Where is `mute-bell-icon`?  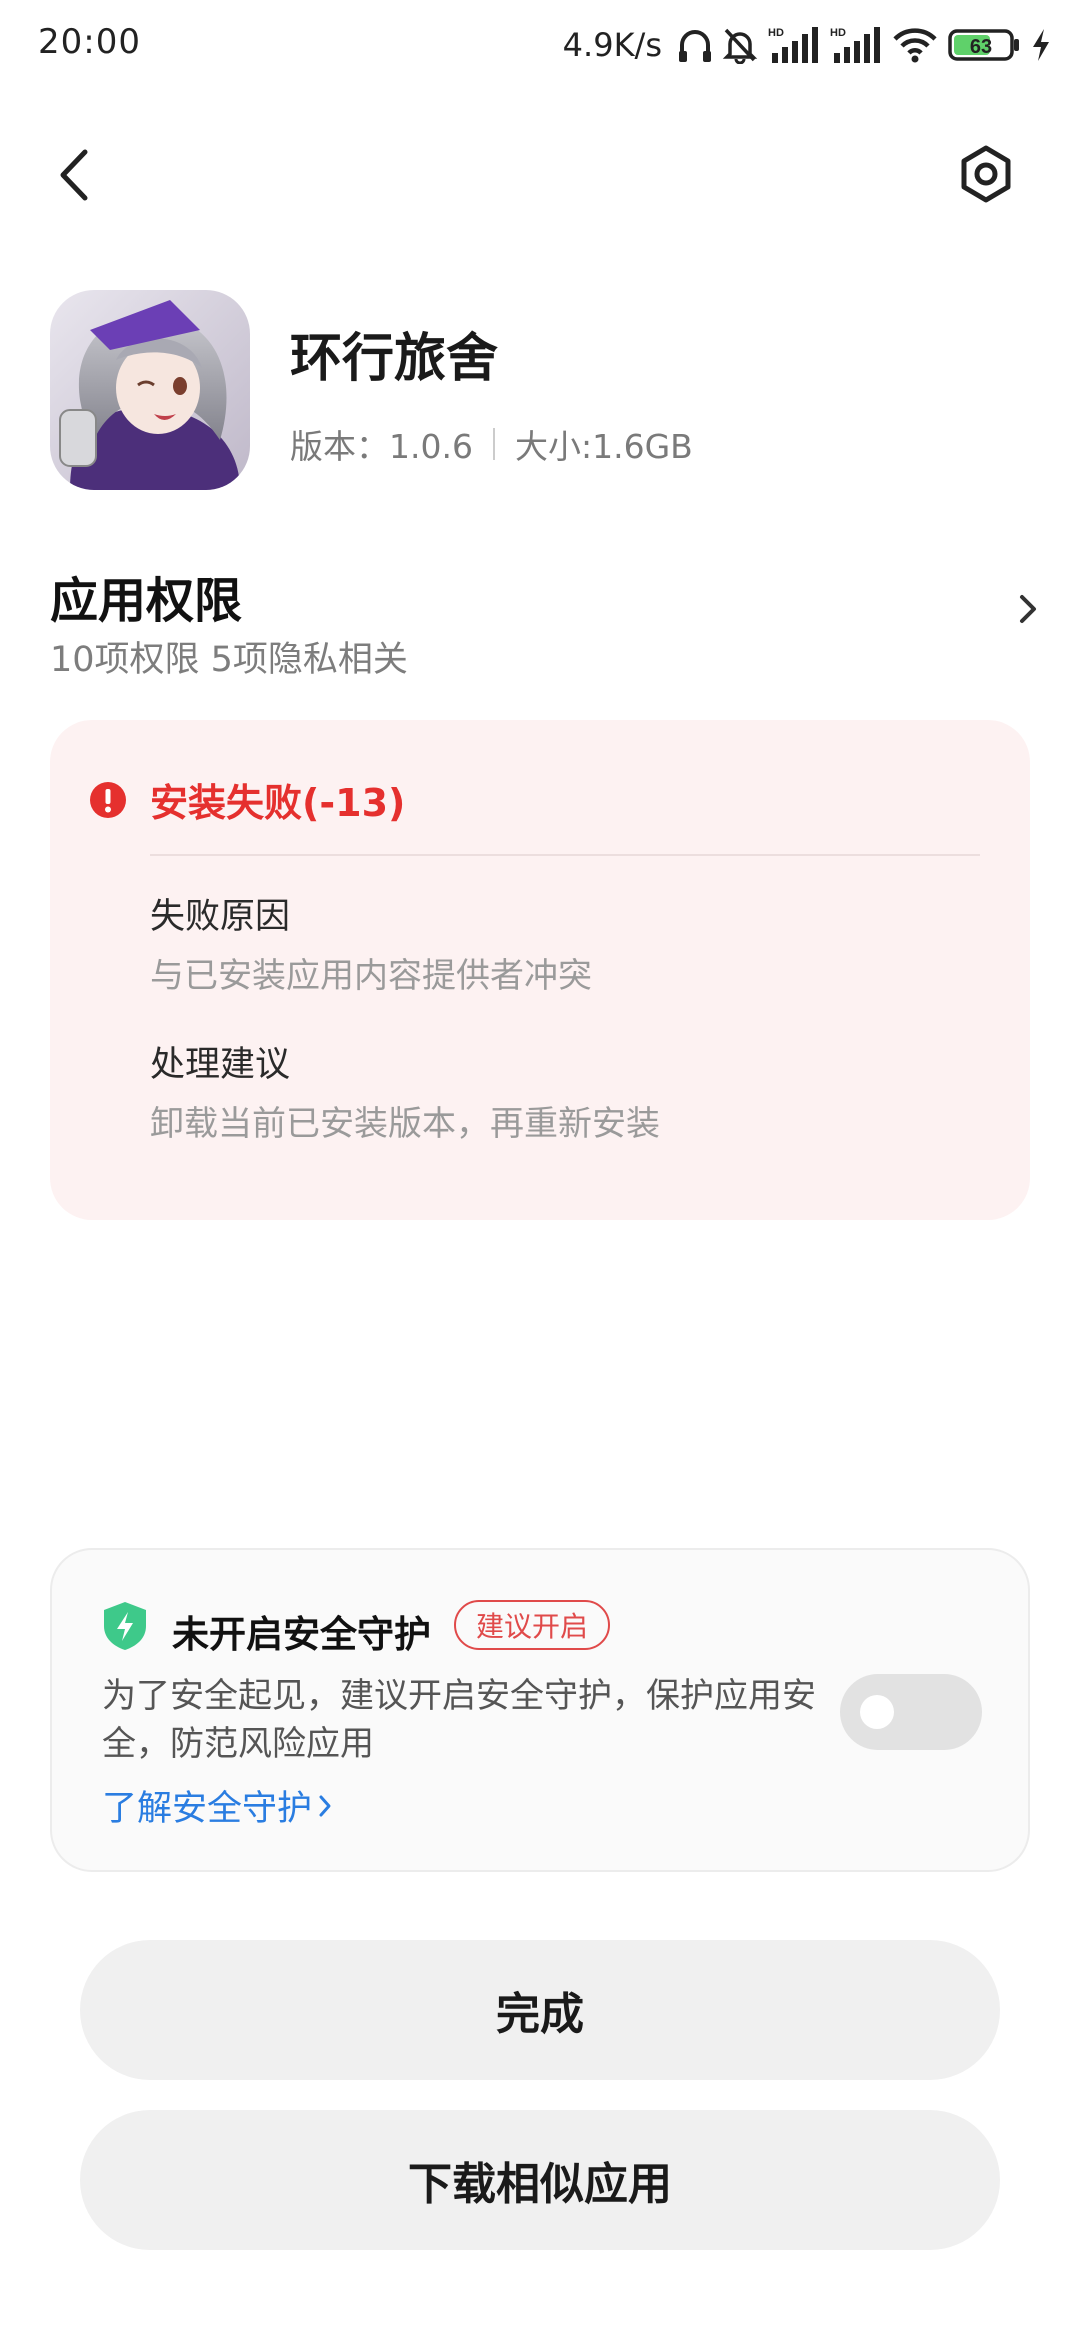 mute-bell-icon is located at coordinates (740, 46).